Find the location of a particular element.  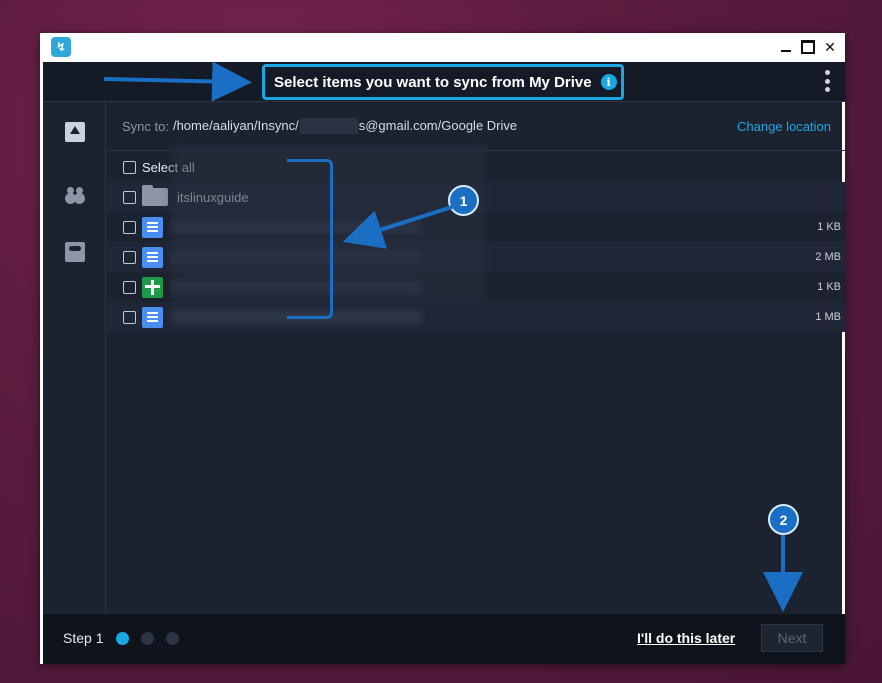

minimize-icon is located at coordinates (786, 47).